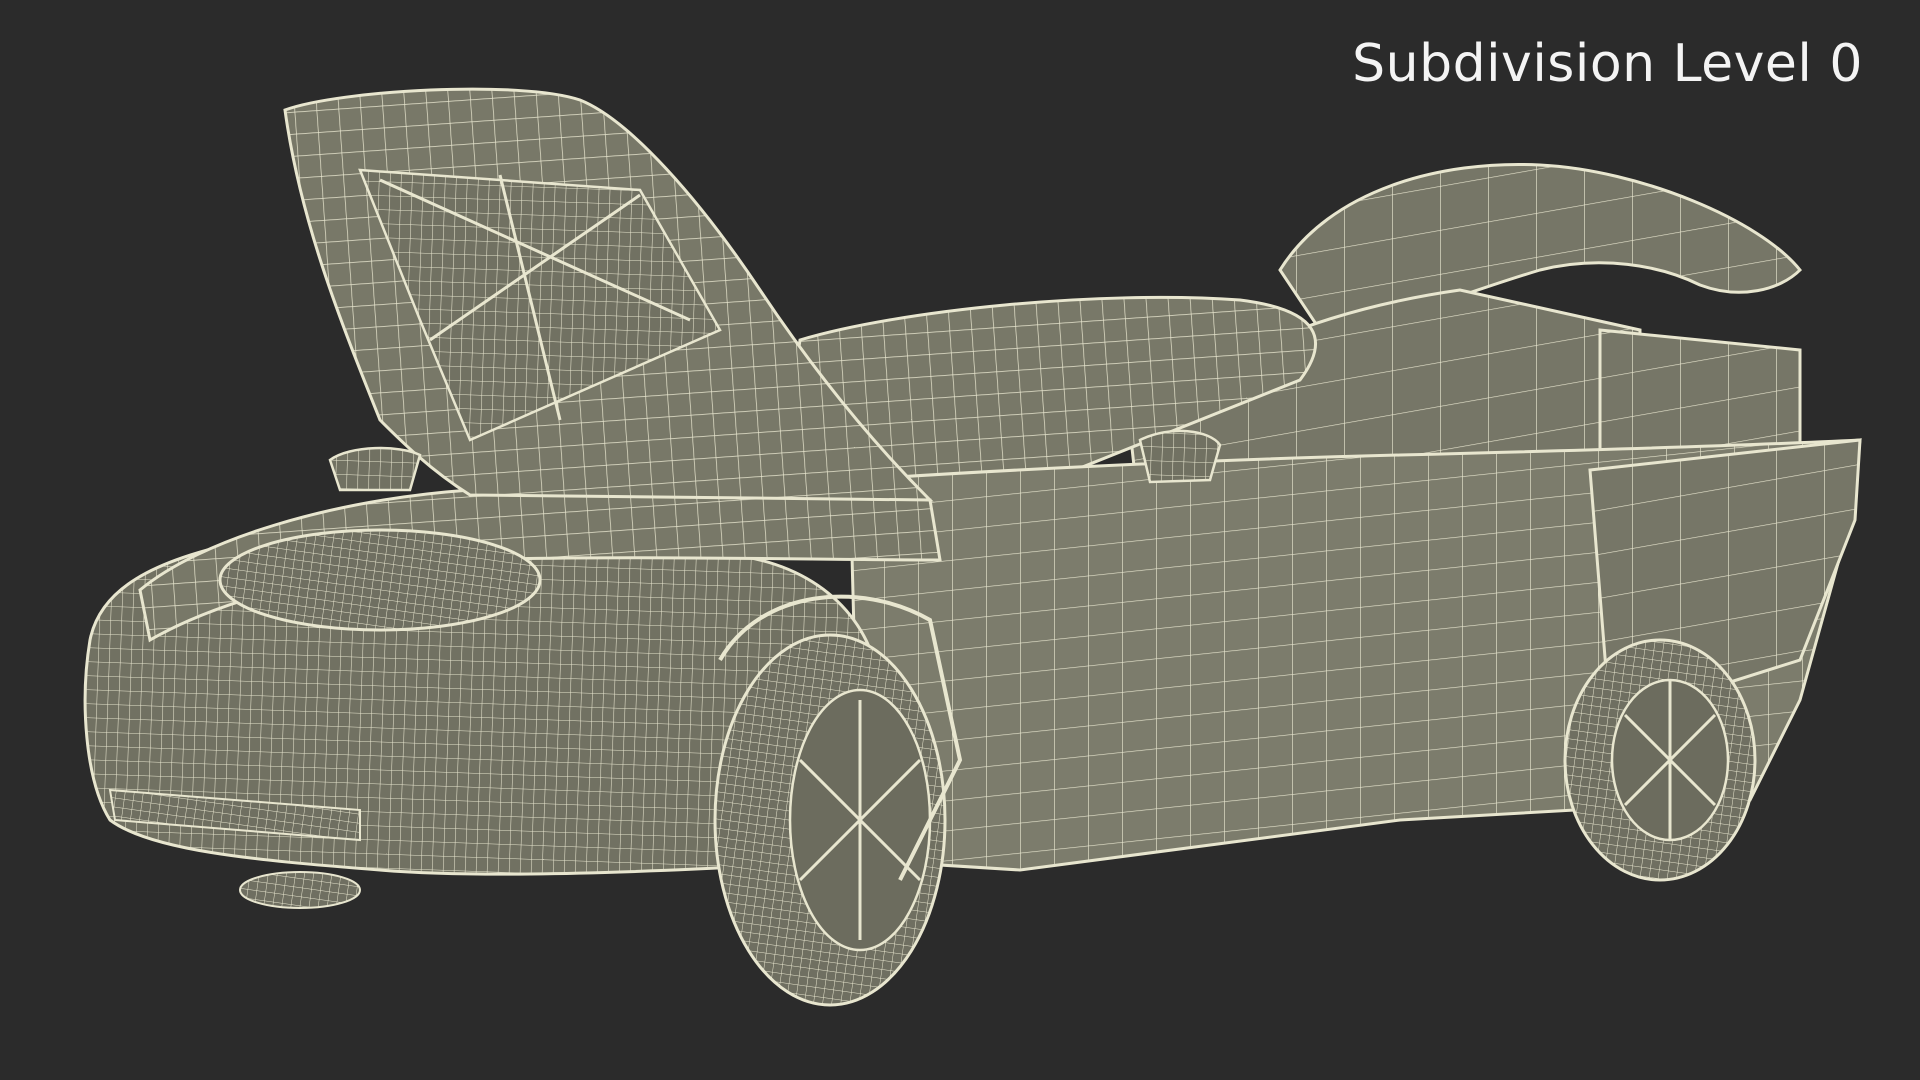  Describe the element at coordinates (1540, 247) in the screenshot. I see `rear-door-upper` at that location.